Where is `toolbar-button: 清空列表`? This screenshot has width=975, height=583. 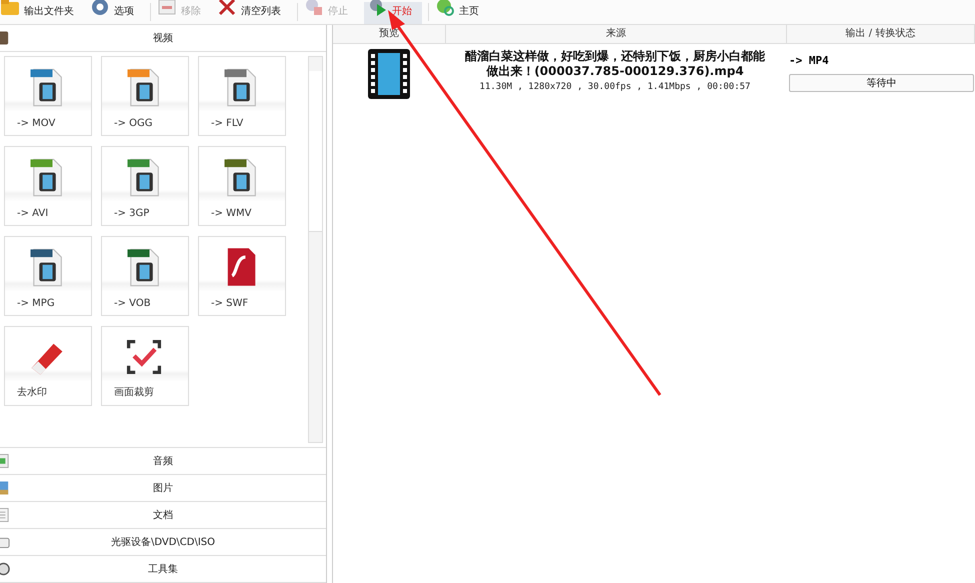 toolbar-button: 清空列表 is located at coordinates (254, 13).